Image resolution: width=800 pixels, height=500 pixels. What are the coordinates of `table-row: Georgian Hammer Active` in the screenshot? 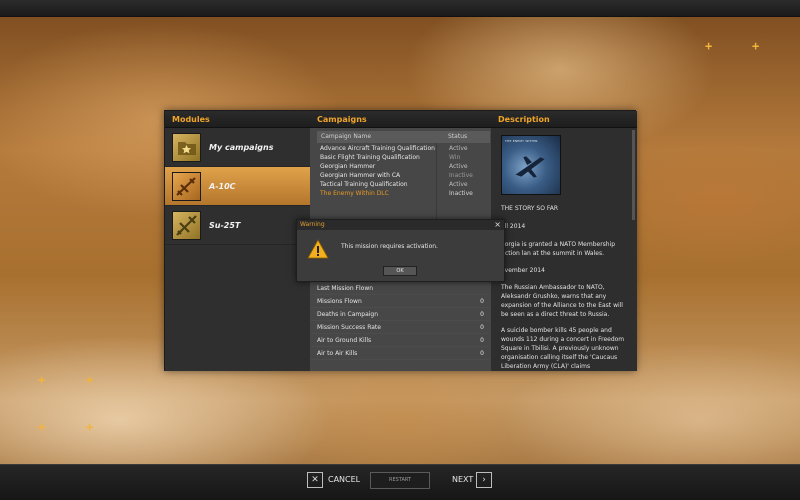 It's located at (403, 166).